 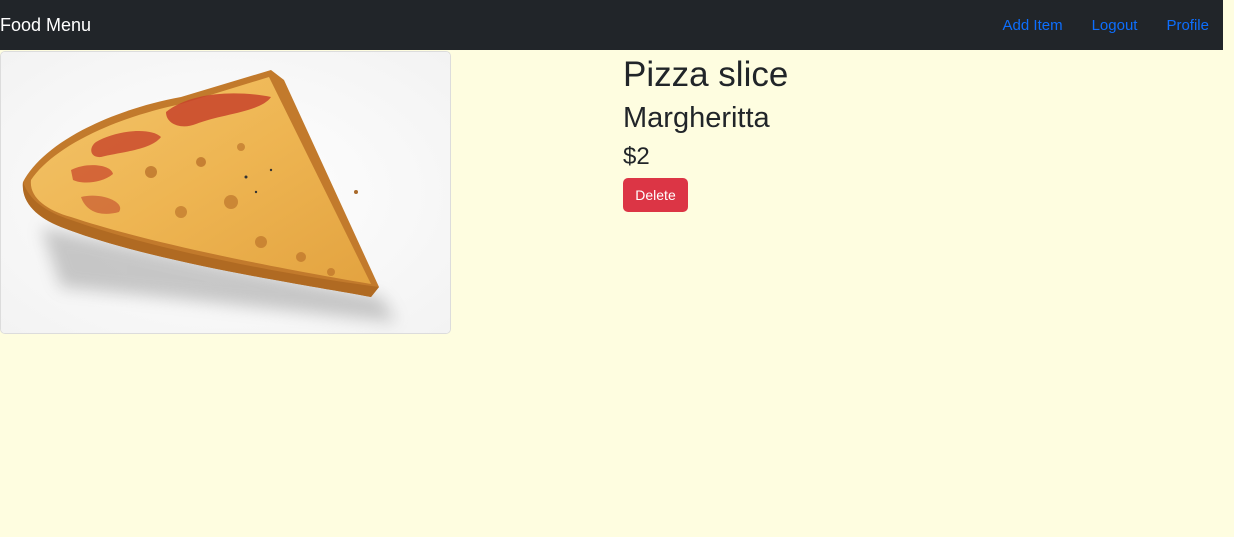 I want to click on nav-add-item-link: Add Item, so click(x=1033, y=25).